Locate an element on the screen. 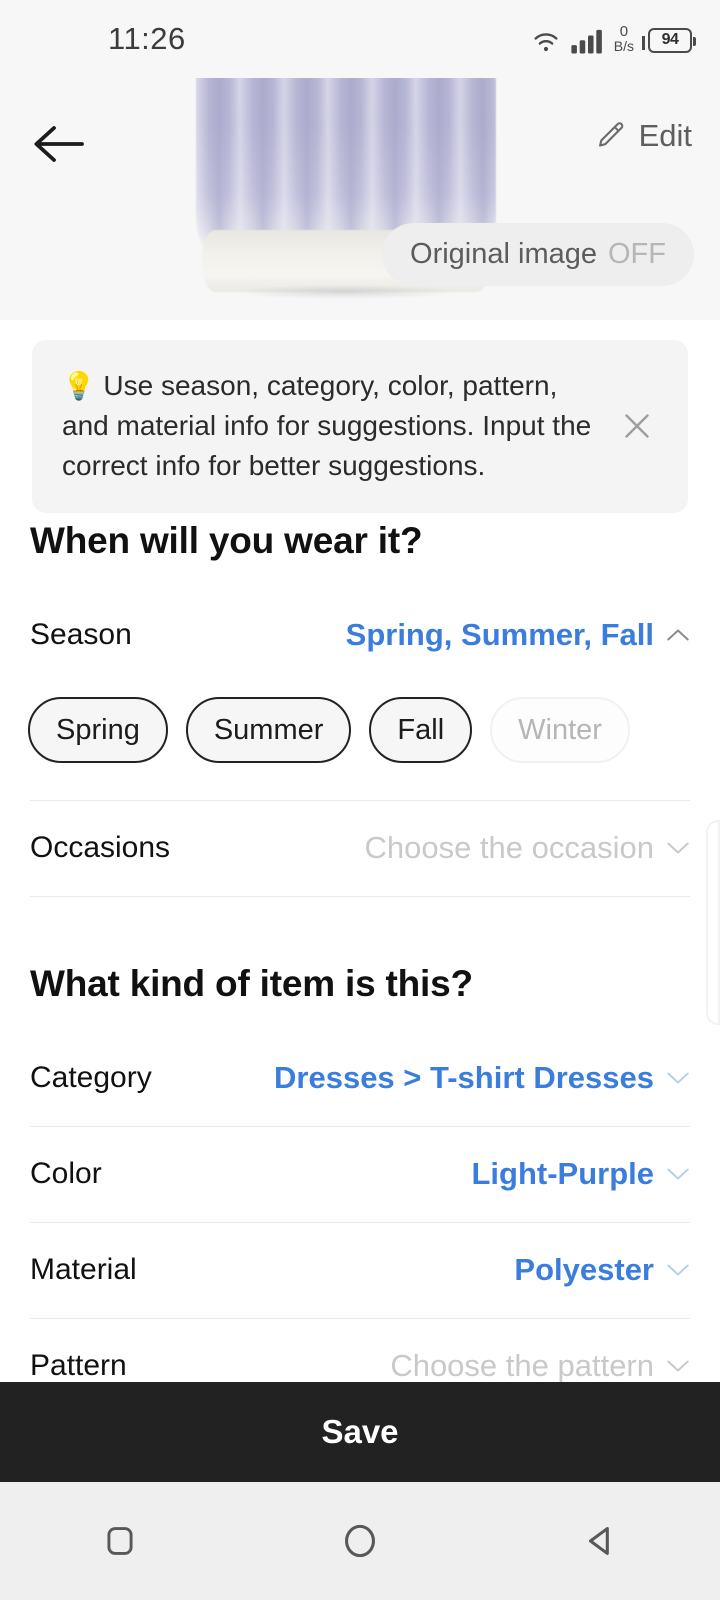 This screenshot has width=720, height=1600. scrollbar-thumb is located at coordinates (713, 922).